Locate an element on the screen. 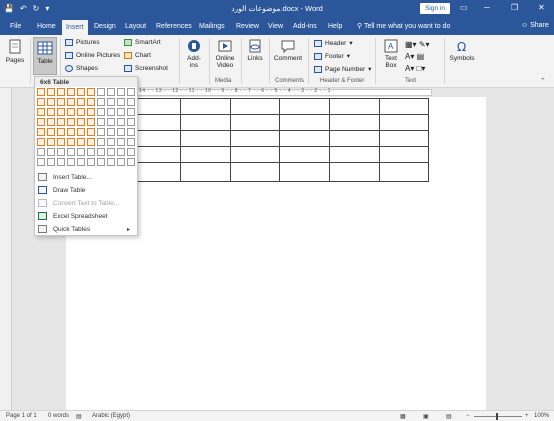 The image size is (554, 421). date-time-icon: ▤ is located at coordinates (421, 56).